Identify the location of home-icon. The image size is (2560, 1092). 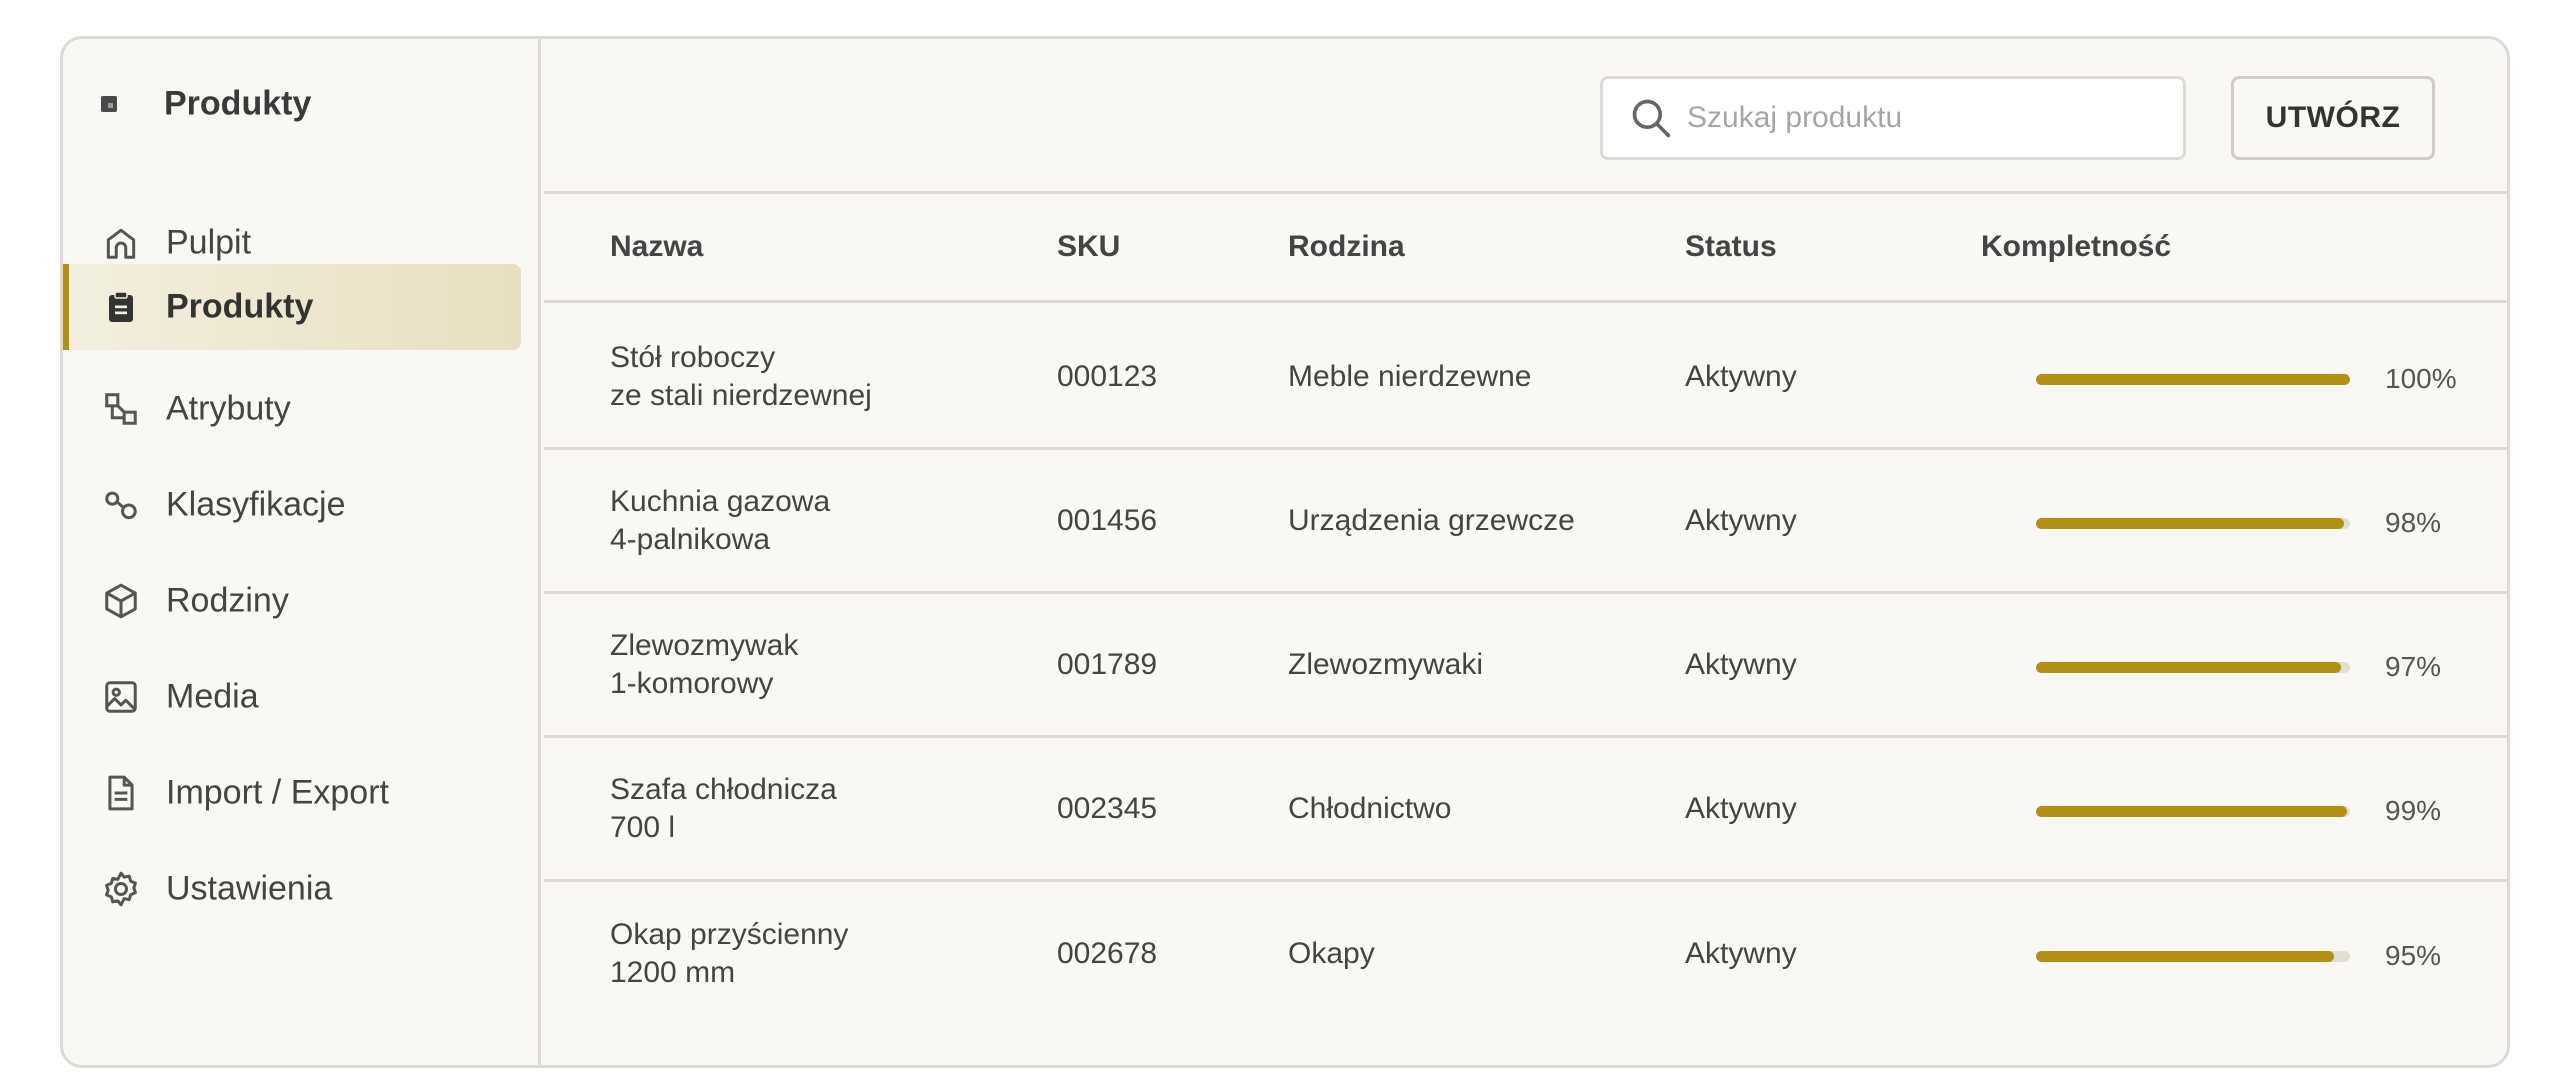
(121, 243).